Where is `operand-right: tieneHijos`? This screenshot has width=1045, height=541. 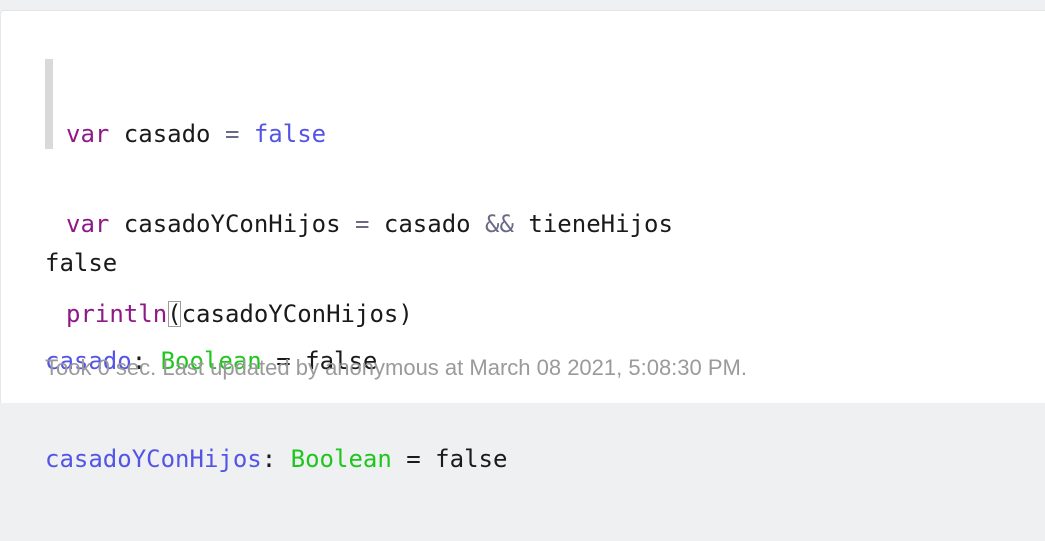
operand-right: tieneHijos is located at coordinates (593, 224).